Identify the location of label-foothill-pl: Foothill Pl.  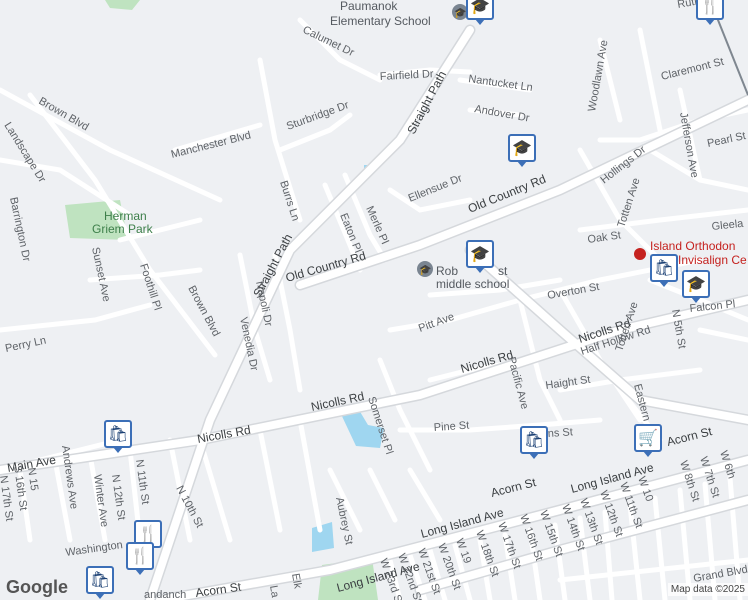
(150, 287).